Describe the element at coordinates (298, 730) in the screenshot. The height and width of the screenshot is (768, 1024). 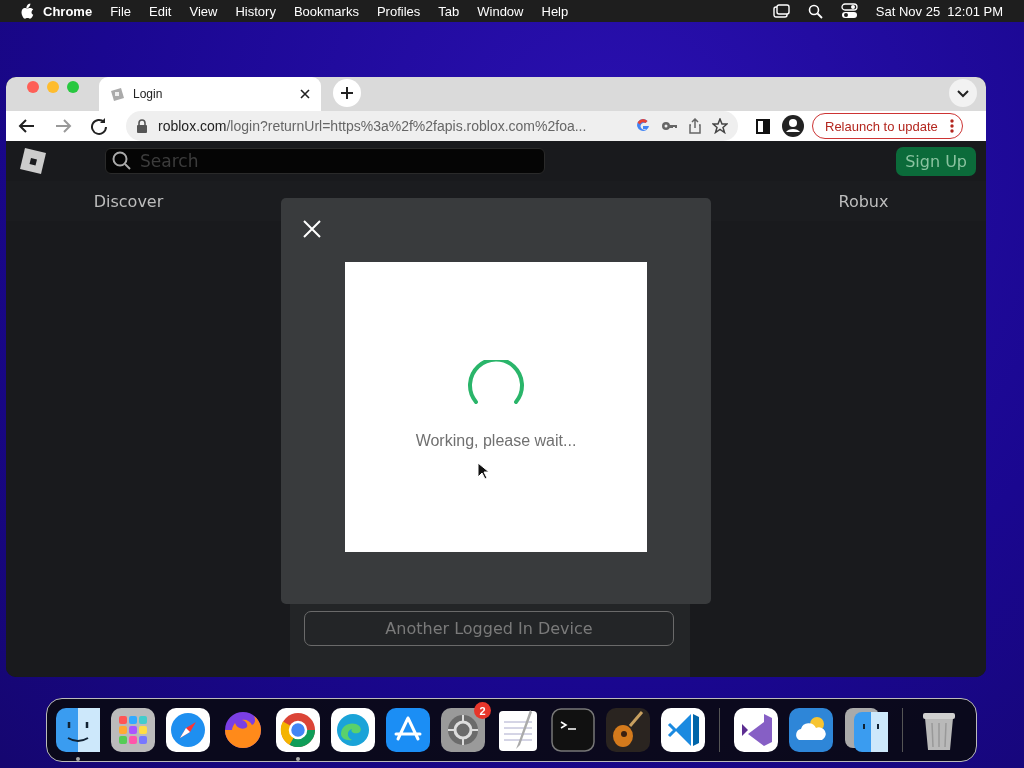
I see `circle-logo-icon` at that location.